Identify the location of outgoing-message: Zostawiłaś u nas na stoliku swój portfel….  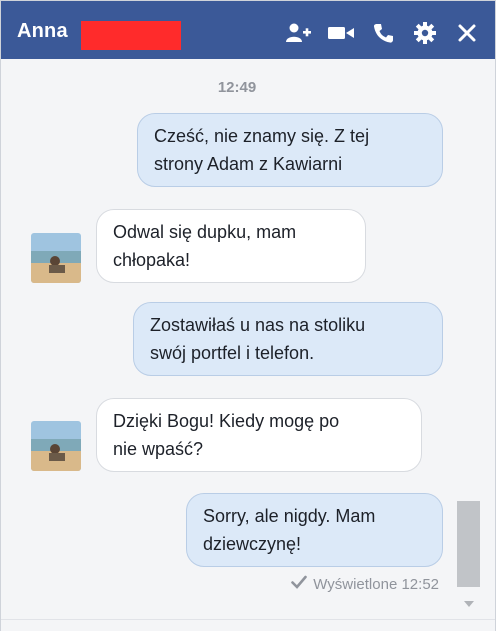
(288, 339).